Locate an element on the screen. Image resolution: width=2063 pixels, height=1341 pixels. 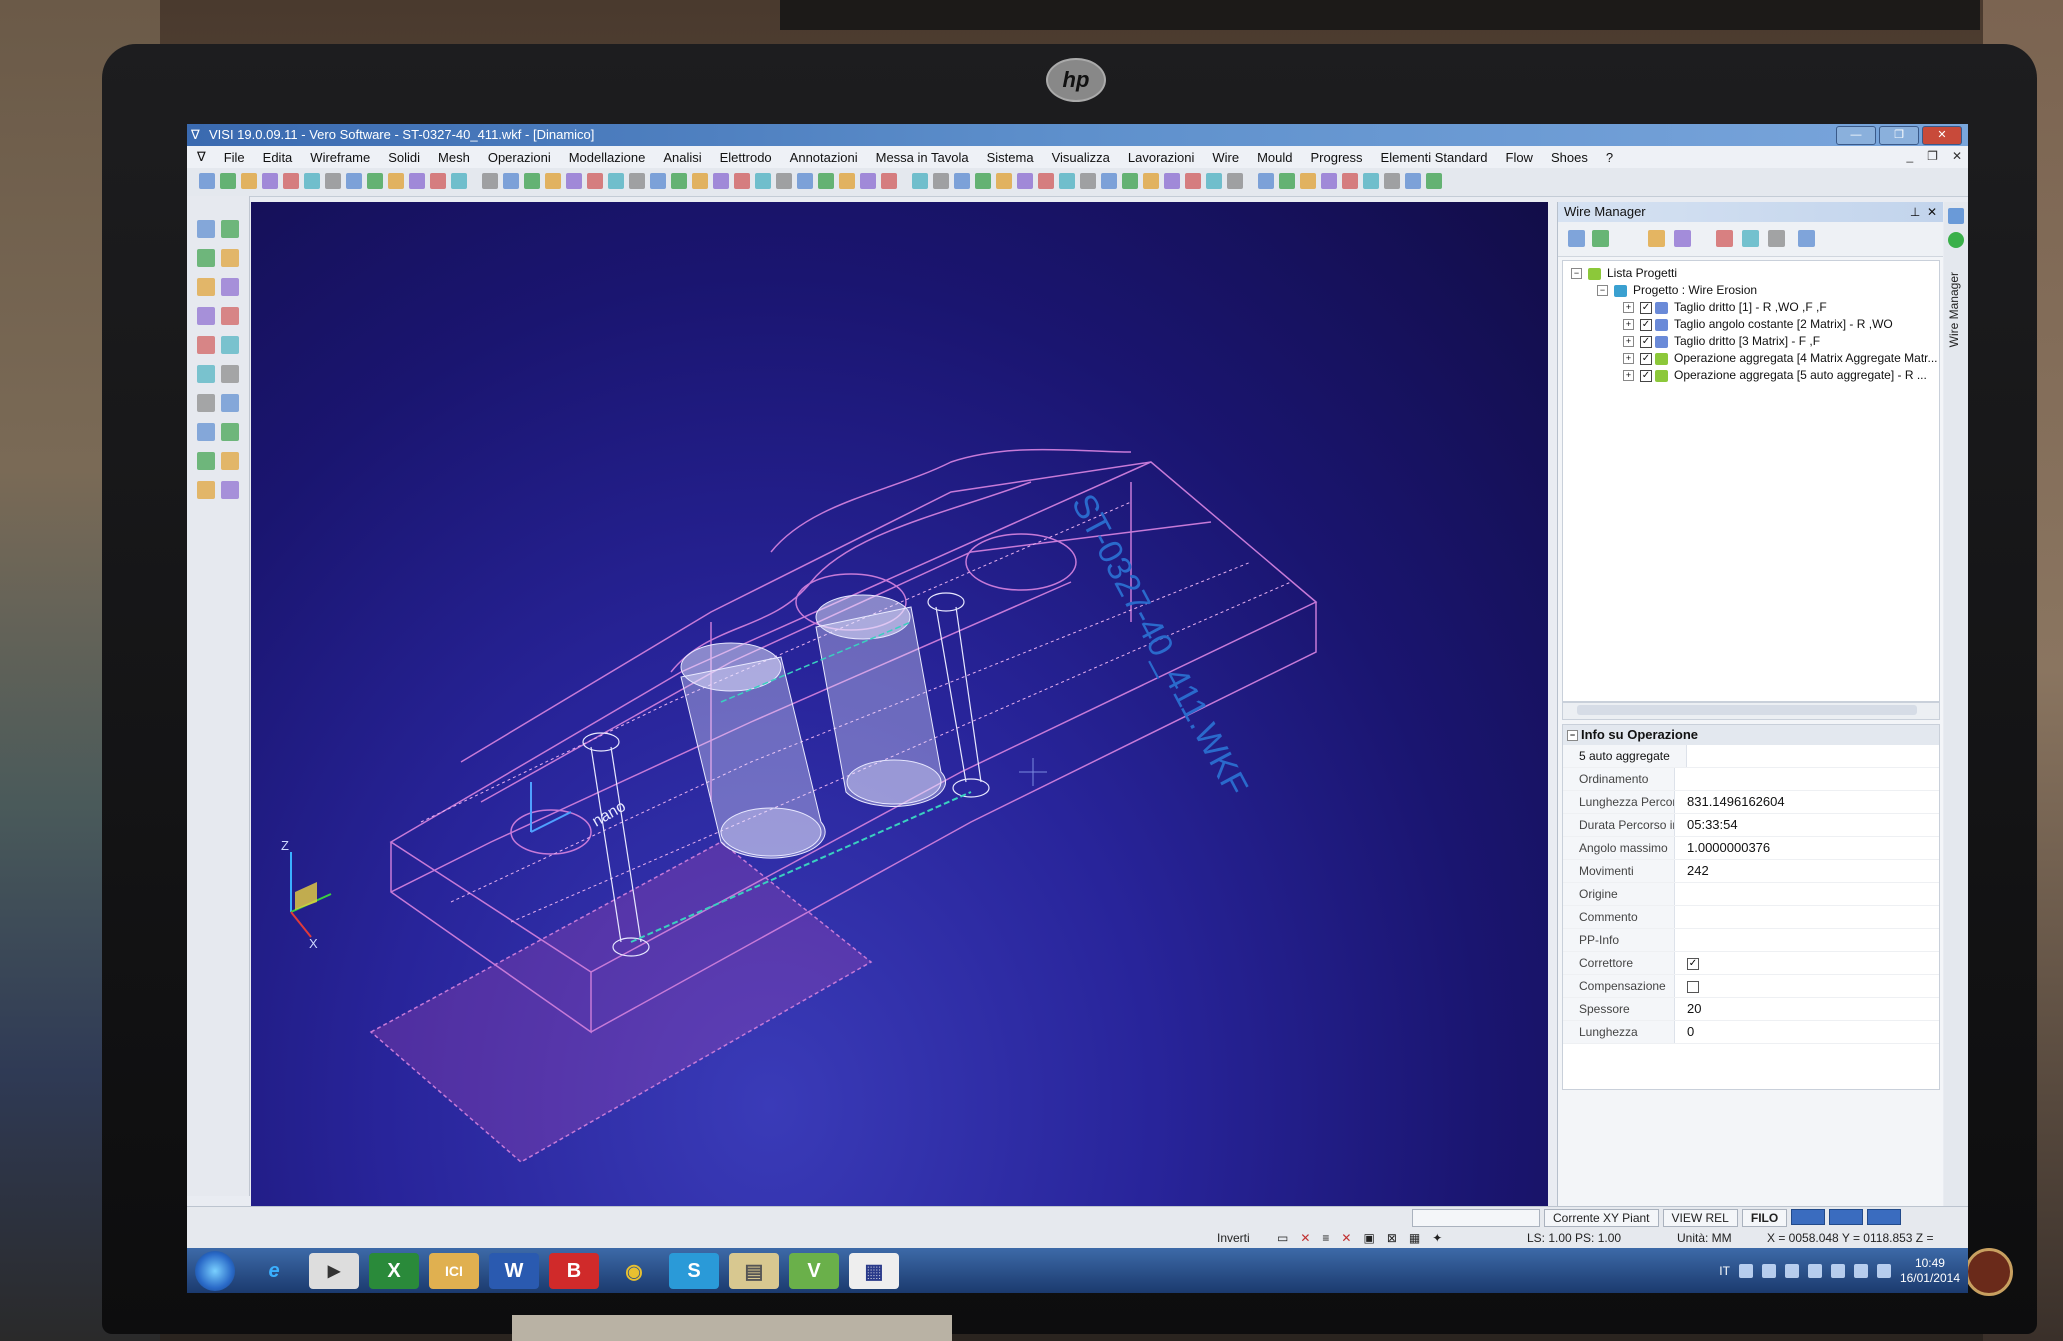
tree-node-operation: + ✓ Taglio dritto [3 Matrix] - F ,F is located at coordinates (1721, 341).